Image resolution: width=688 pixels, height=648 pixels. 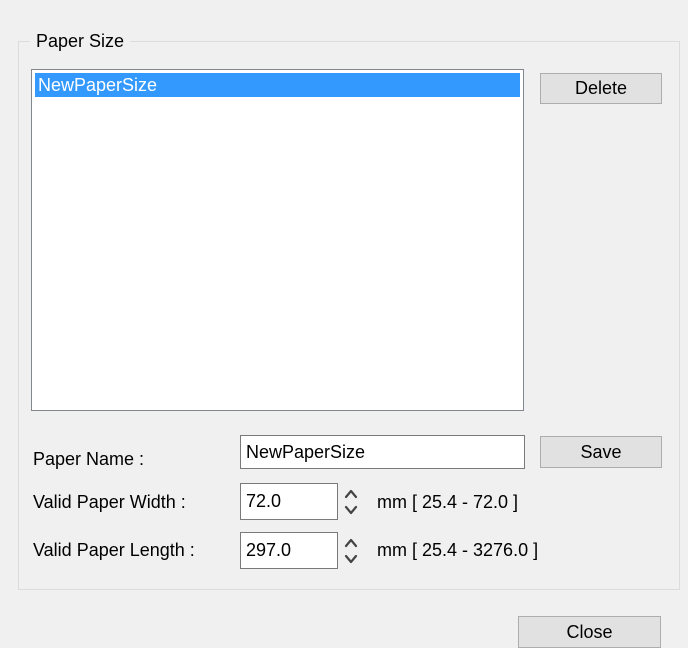 I want to click on paper-size-group-title: Paper Size, so click(x=80, y=41).